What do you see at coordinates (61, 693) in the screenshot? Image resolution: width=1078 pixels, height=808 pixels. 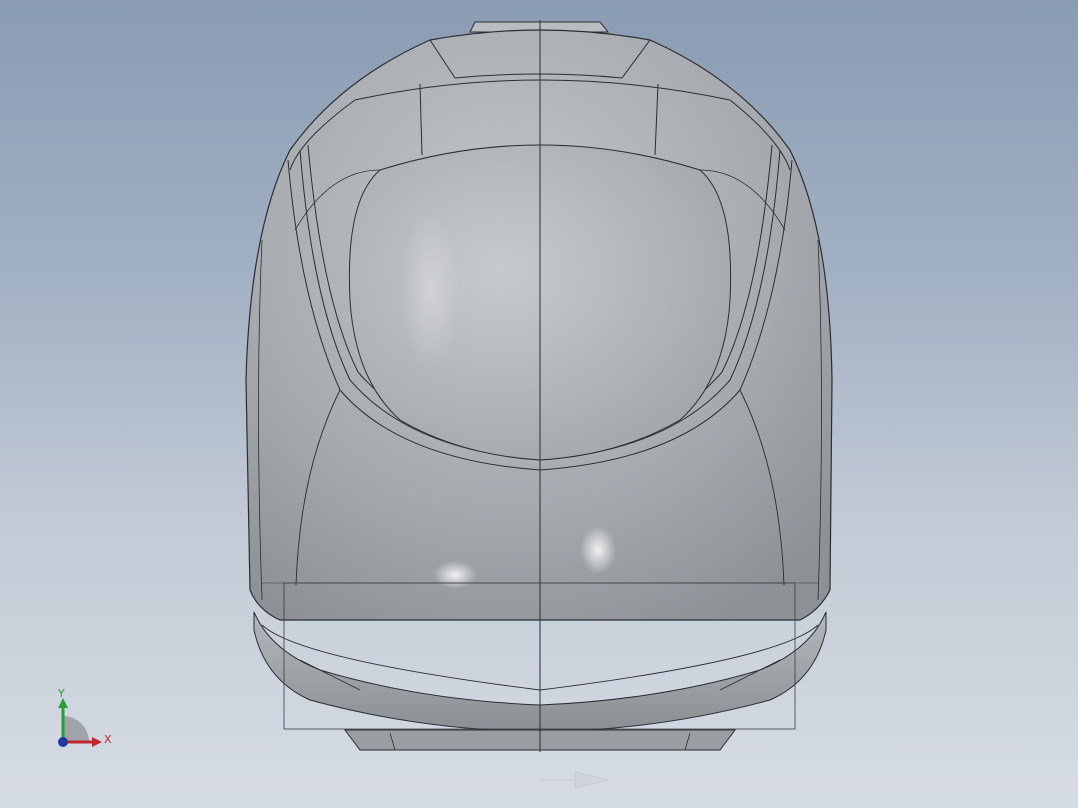 I see `y-axis-label: Y` at bounding box center [61, 693].